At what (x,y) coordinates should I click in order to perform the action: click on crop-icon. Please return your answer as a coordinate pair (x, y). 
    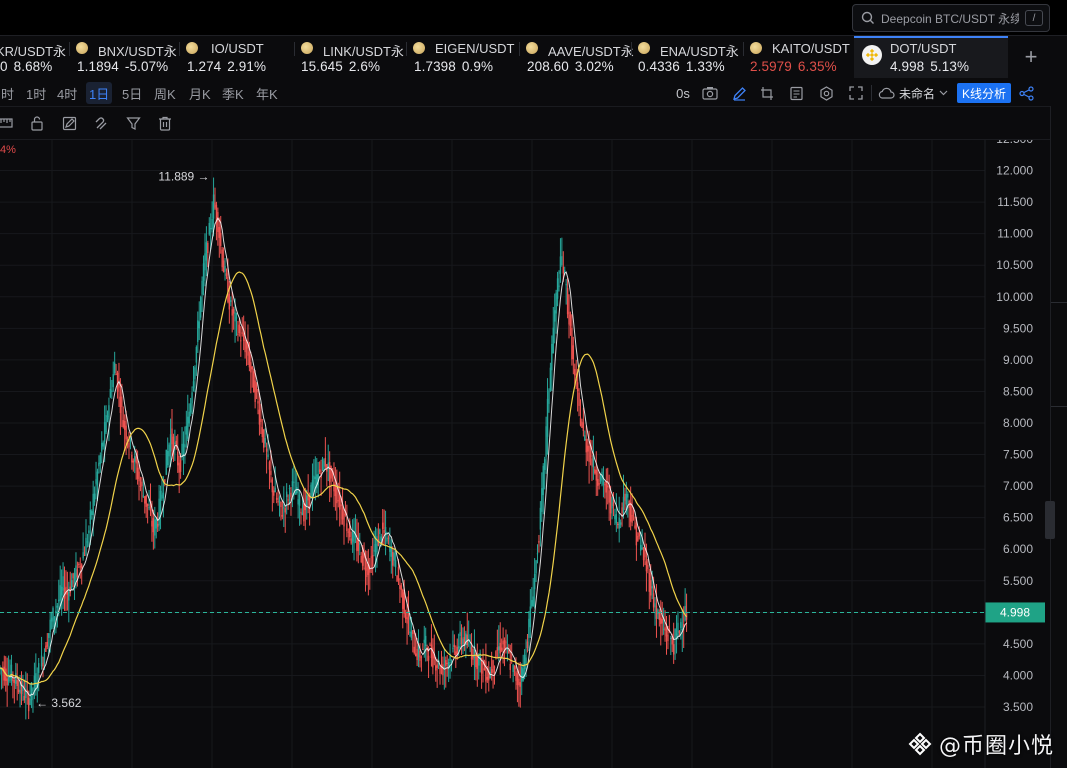
    Looking at the image, I should click on (767, 93).